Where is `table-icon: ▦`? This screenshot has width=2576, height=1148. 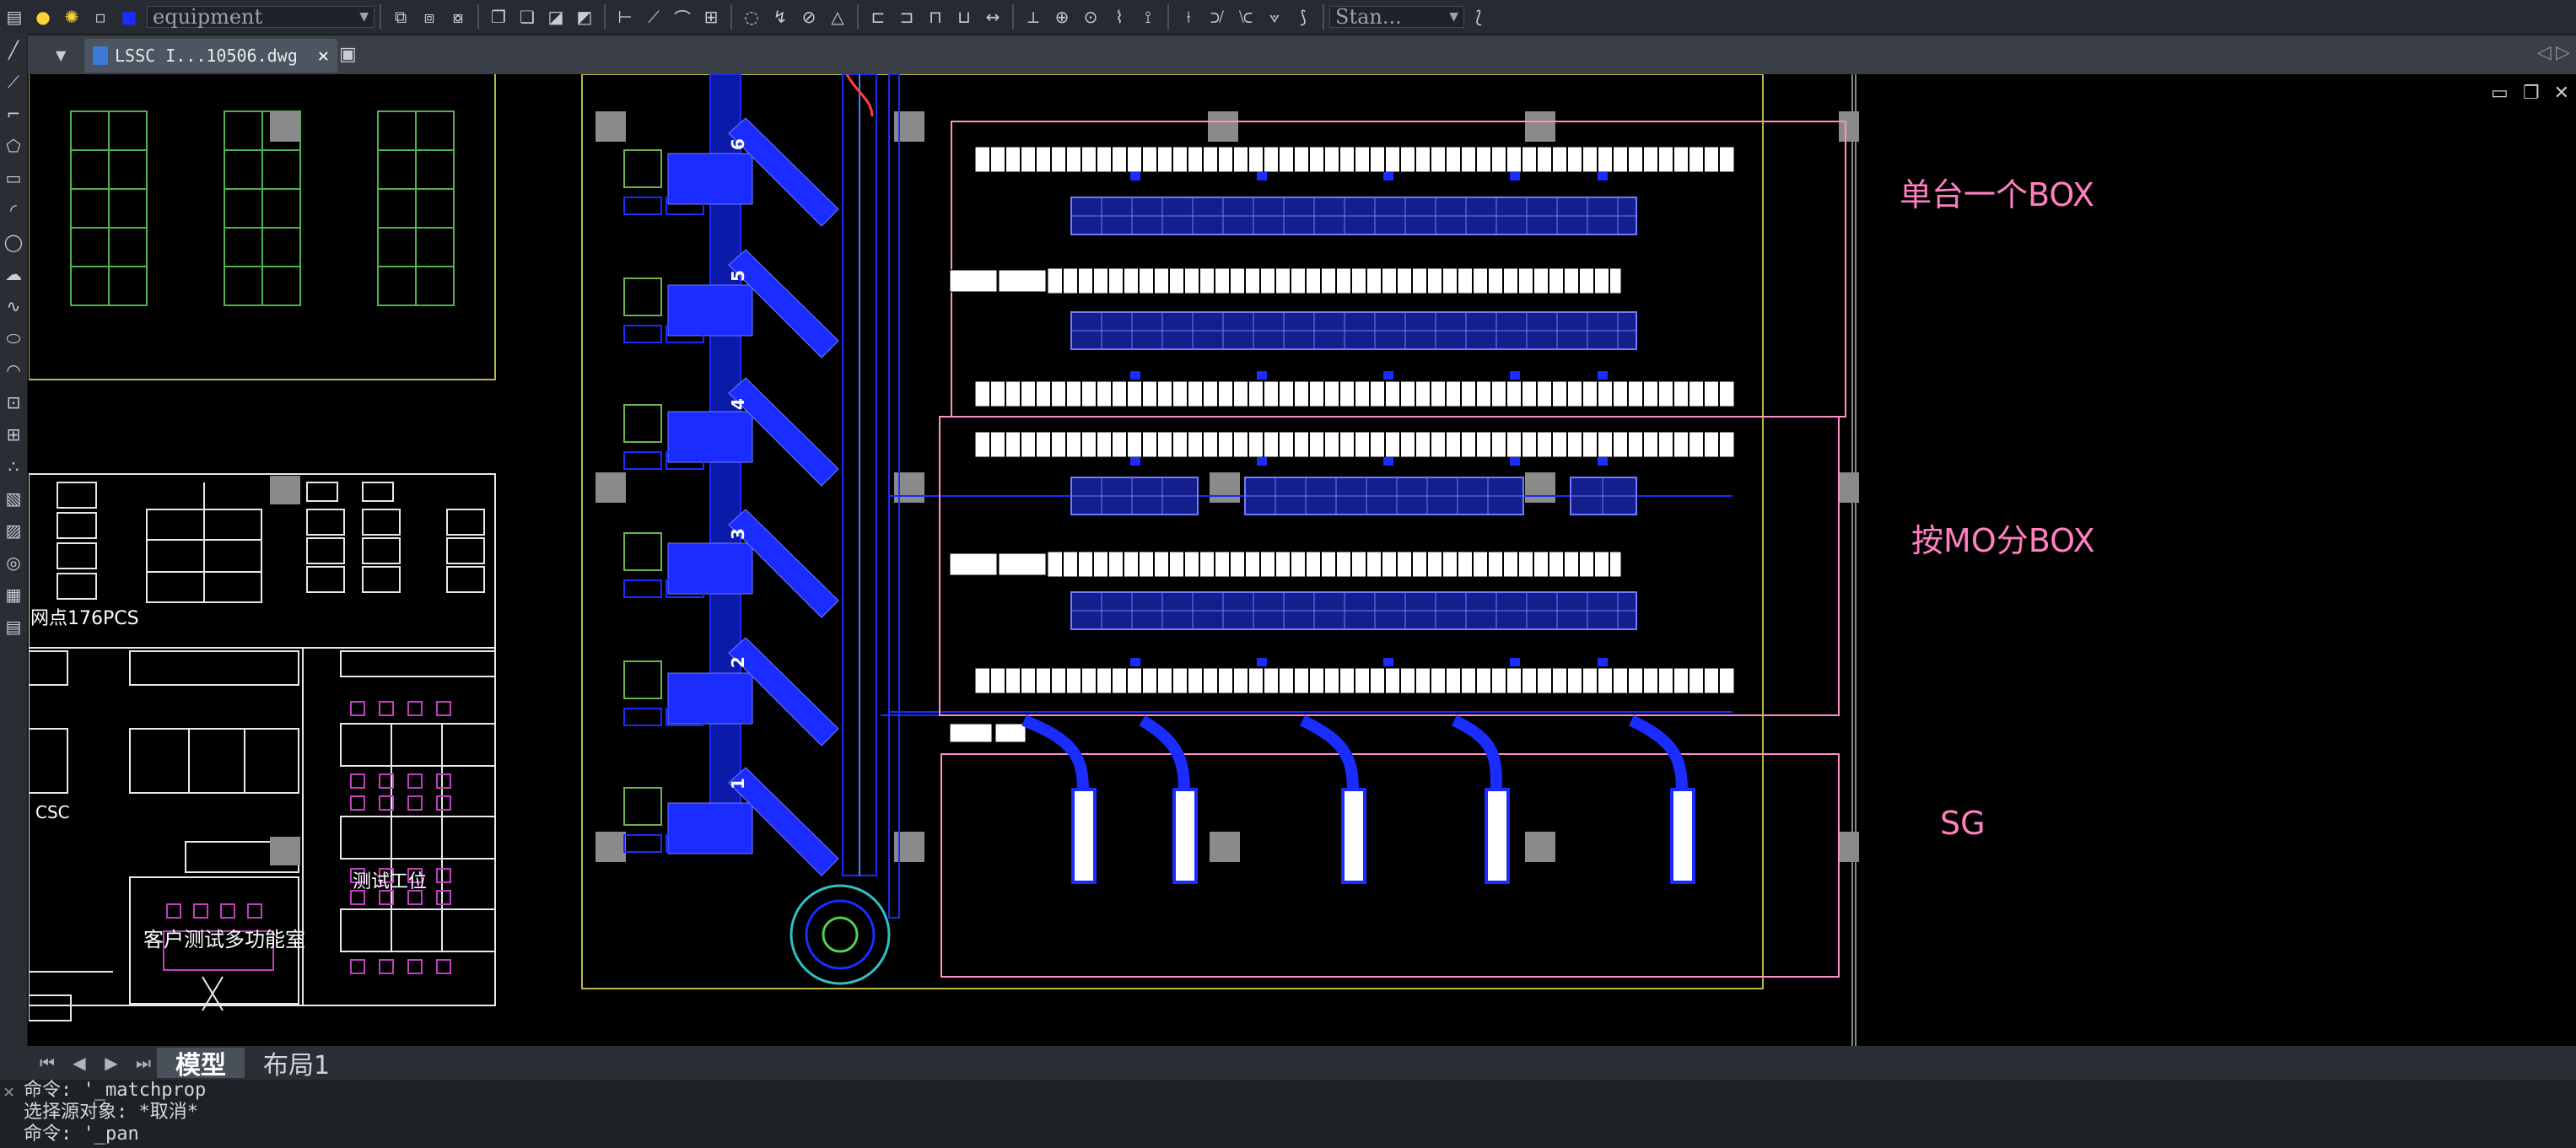 table-icon: ▦ is located at coordinates (13, 595).